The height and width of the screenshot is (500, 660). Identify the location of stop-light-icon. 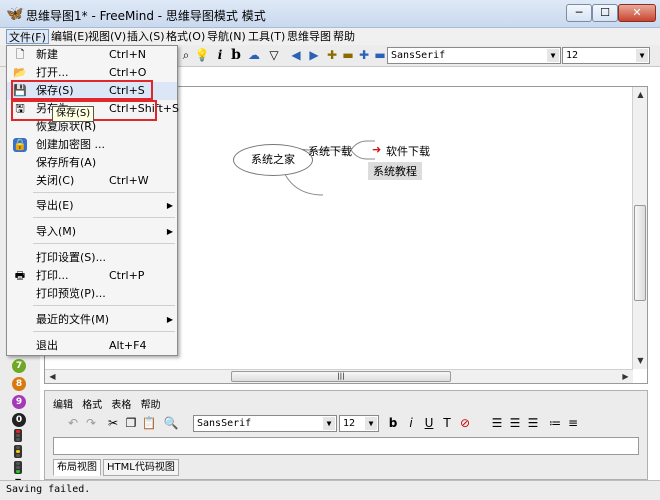
(18, 435).